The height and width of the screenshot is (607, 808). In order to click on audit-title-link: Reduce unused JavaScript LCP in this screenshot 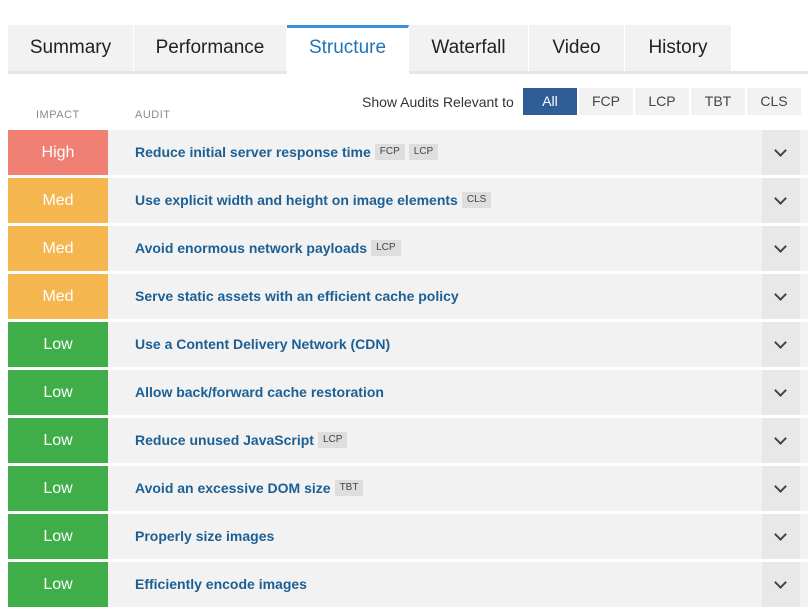, I will do `click(241, 440)`.